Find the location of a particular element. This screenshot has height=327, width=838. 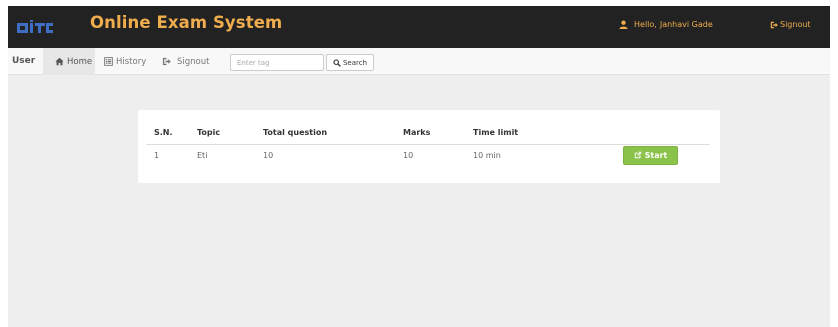

app-title: Online Exam System is located at coordinates (186, 22).